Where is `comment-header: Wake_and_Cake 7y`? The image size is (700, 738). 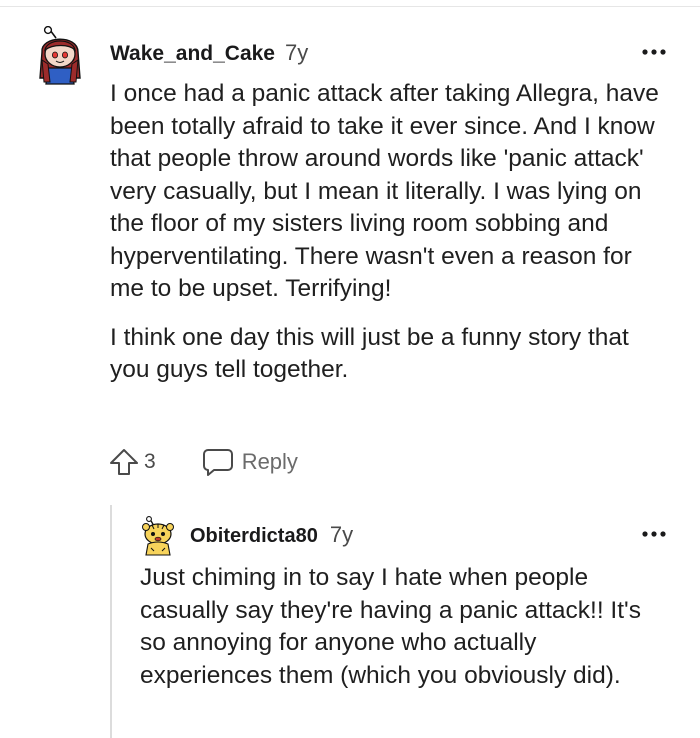 comment-header: Wake_and_Cake 7y is located at coordinates (209, 53).